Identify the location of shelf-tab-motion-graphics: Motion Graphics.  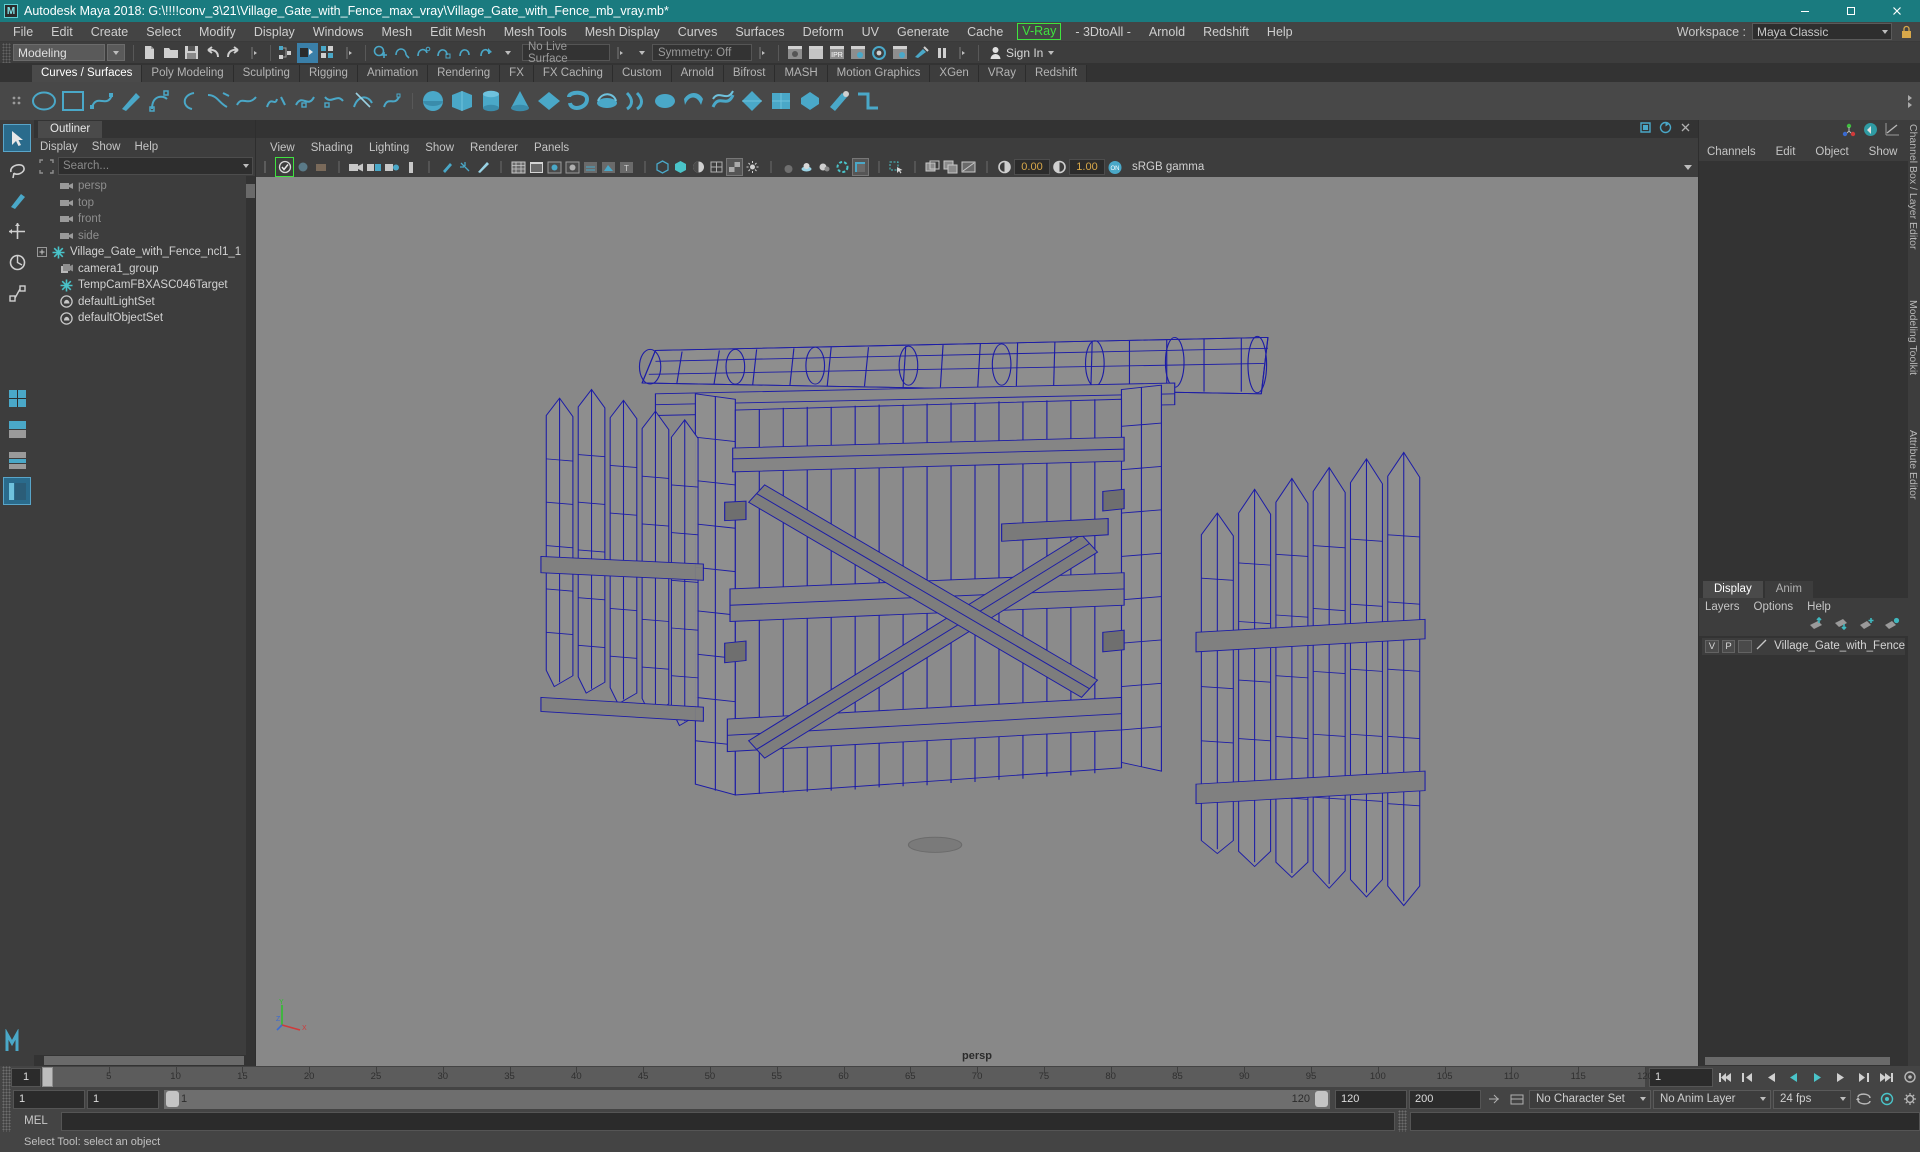
(879, 73).